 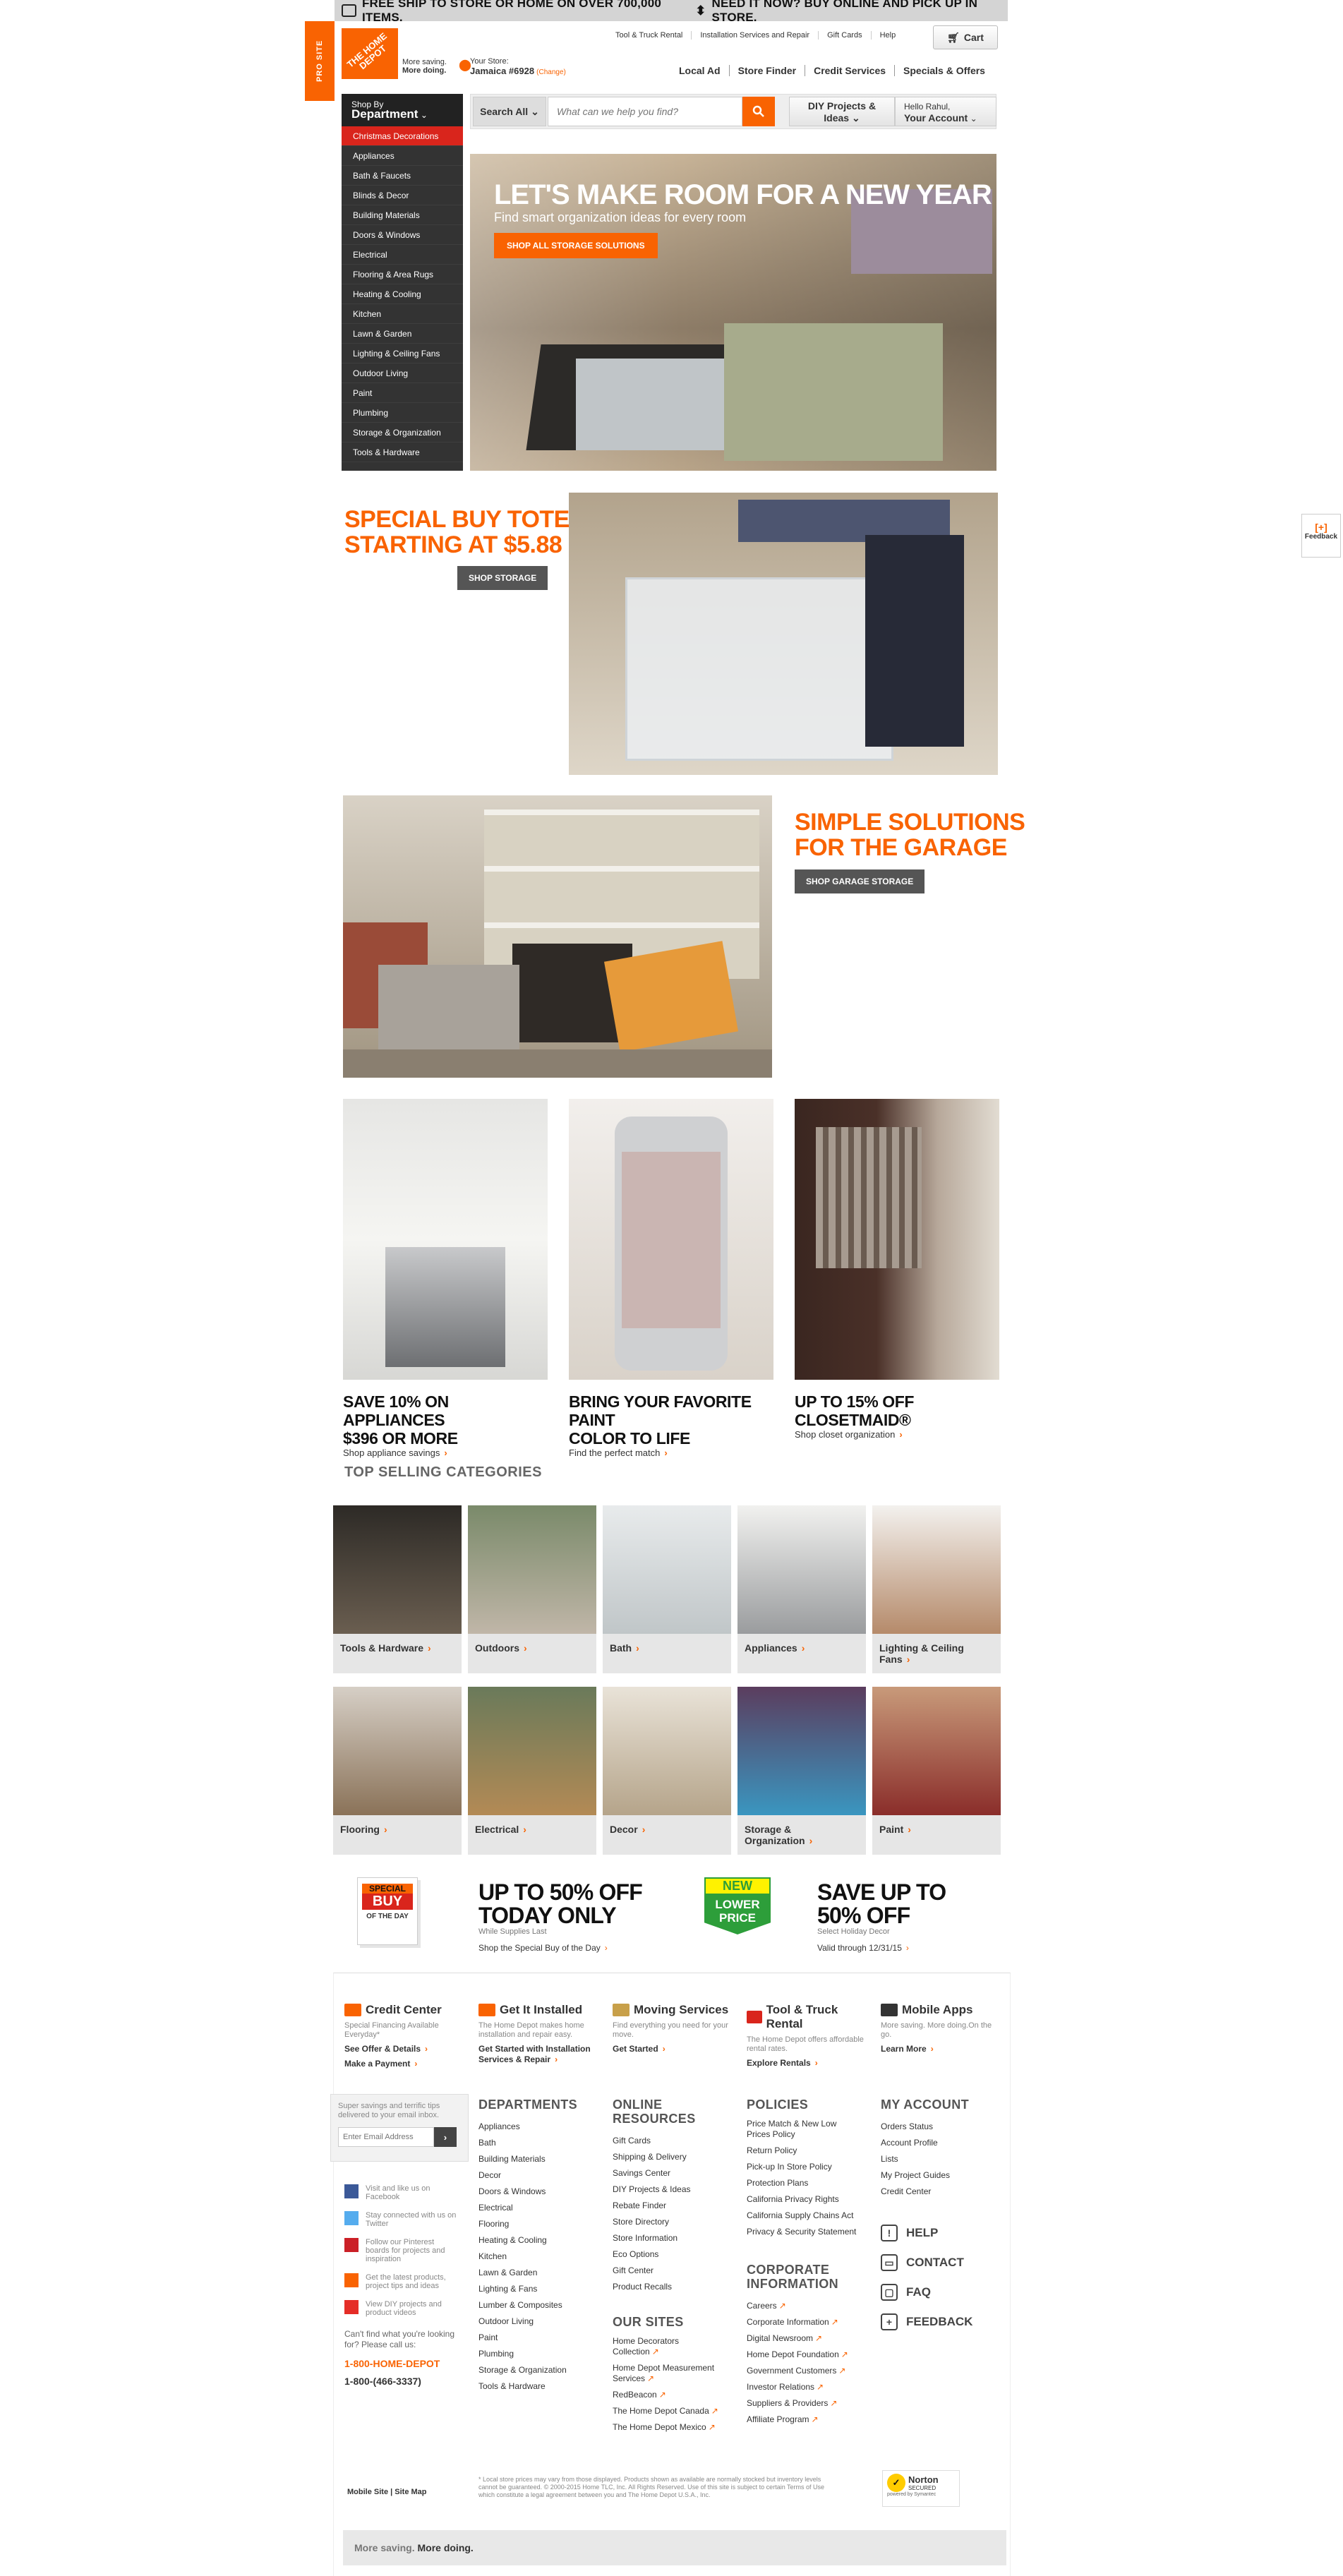 What do you see at coordinates (532, 1589) in the screenshot?
I see `category-card: Outdoors ›` at bounding box center [532, 1589].